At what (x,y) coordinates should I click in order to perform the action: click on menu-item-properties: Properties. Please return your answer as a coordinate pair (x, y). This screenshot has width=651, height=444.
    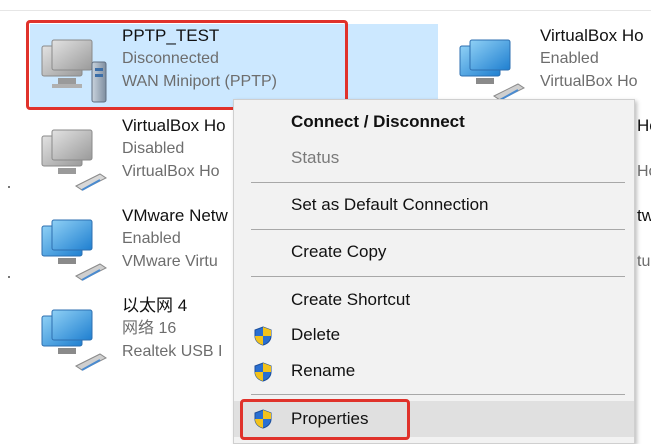
    Looking at the image, I should click on (434, 419).